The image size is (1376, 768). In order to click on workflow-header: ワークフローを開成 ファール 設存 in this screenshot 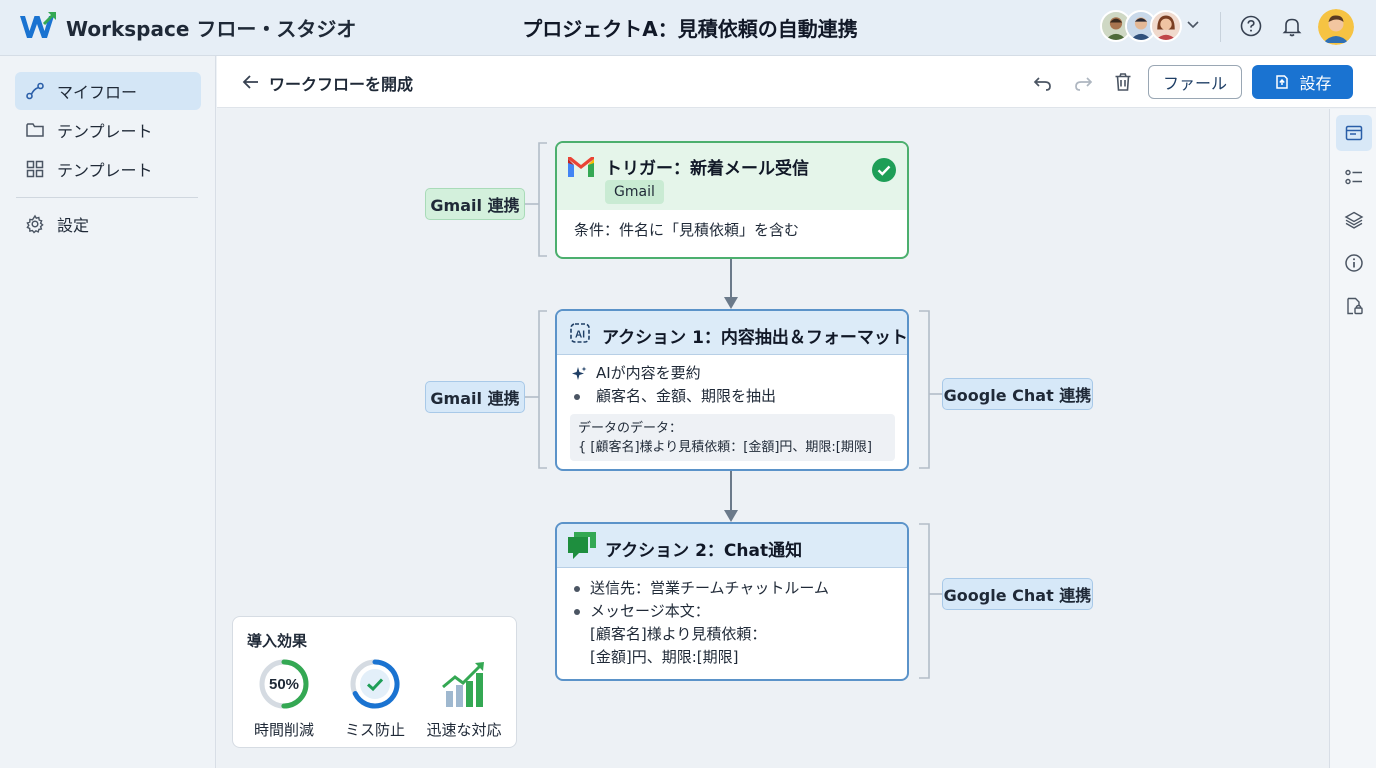, I will do `click(796, 82)`.